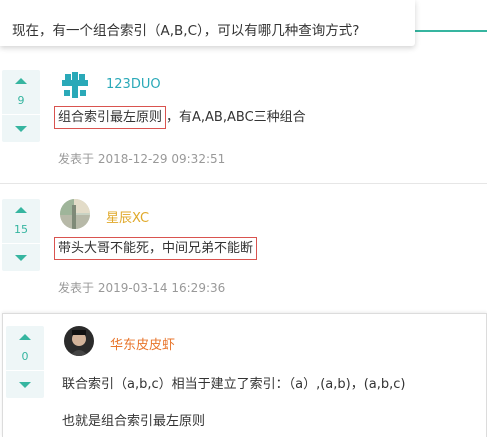 The height and width of the screenshot is (437, 487). What do you see at coordinates (451, 31) in the screenshot?
I see `accent-underline` at bounding box center [451, 31].